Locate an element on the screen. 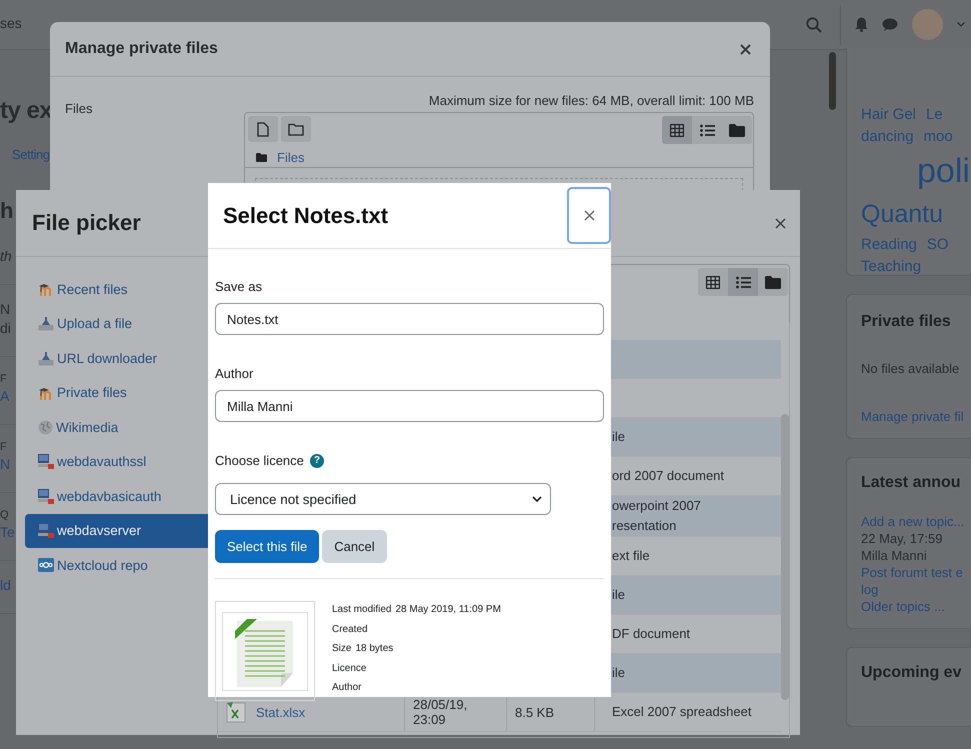 This screenshot has width=971, height=749. detail-label: Licence is located at coordinates (349, 669).